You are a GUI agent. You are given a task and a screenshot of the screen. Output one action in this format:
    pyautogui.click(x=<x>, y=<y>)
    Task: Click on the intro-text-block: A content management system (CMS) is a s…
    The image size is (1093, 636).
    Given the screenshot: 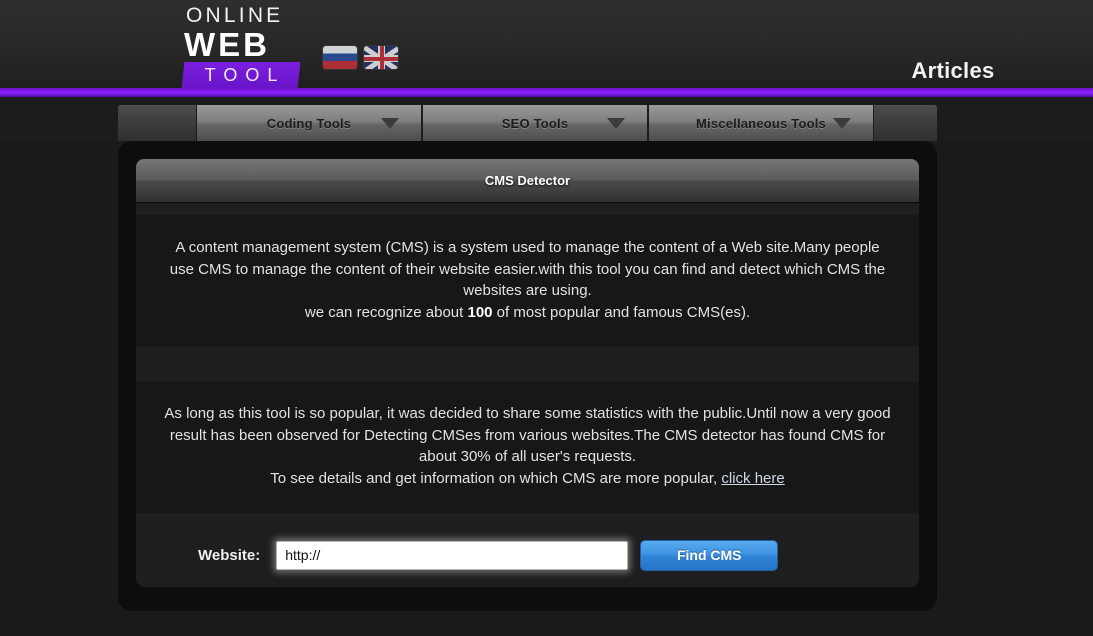 What is the action you would take?
    pyautogui.click(x=527, y=281)
    